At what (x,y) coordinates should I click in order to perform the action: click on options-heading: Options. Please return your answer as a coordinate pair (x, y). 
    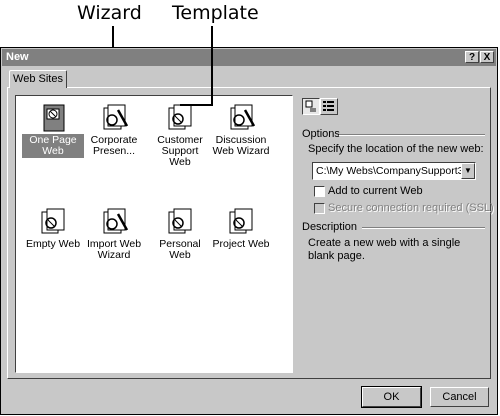
    Looking at the image, I should click on (321, 134).